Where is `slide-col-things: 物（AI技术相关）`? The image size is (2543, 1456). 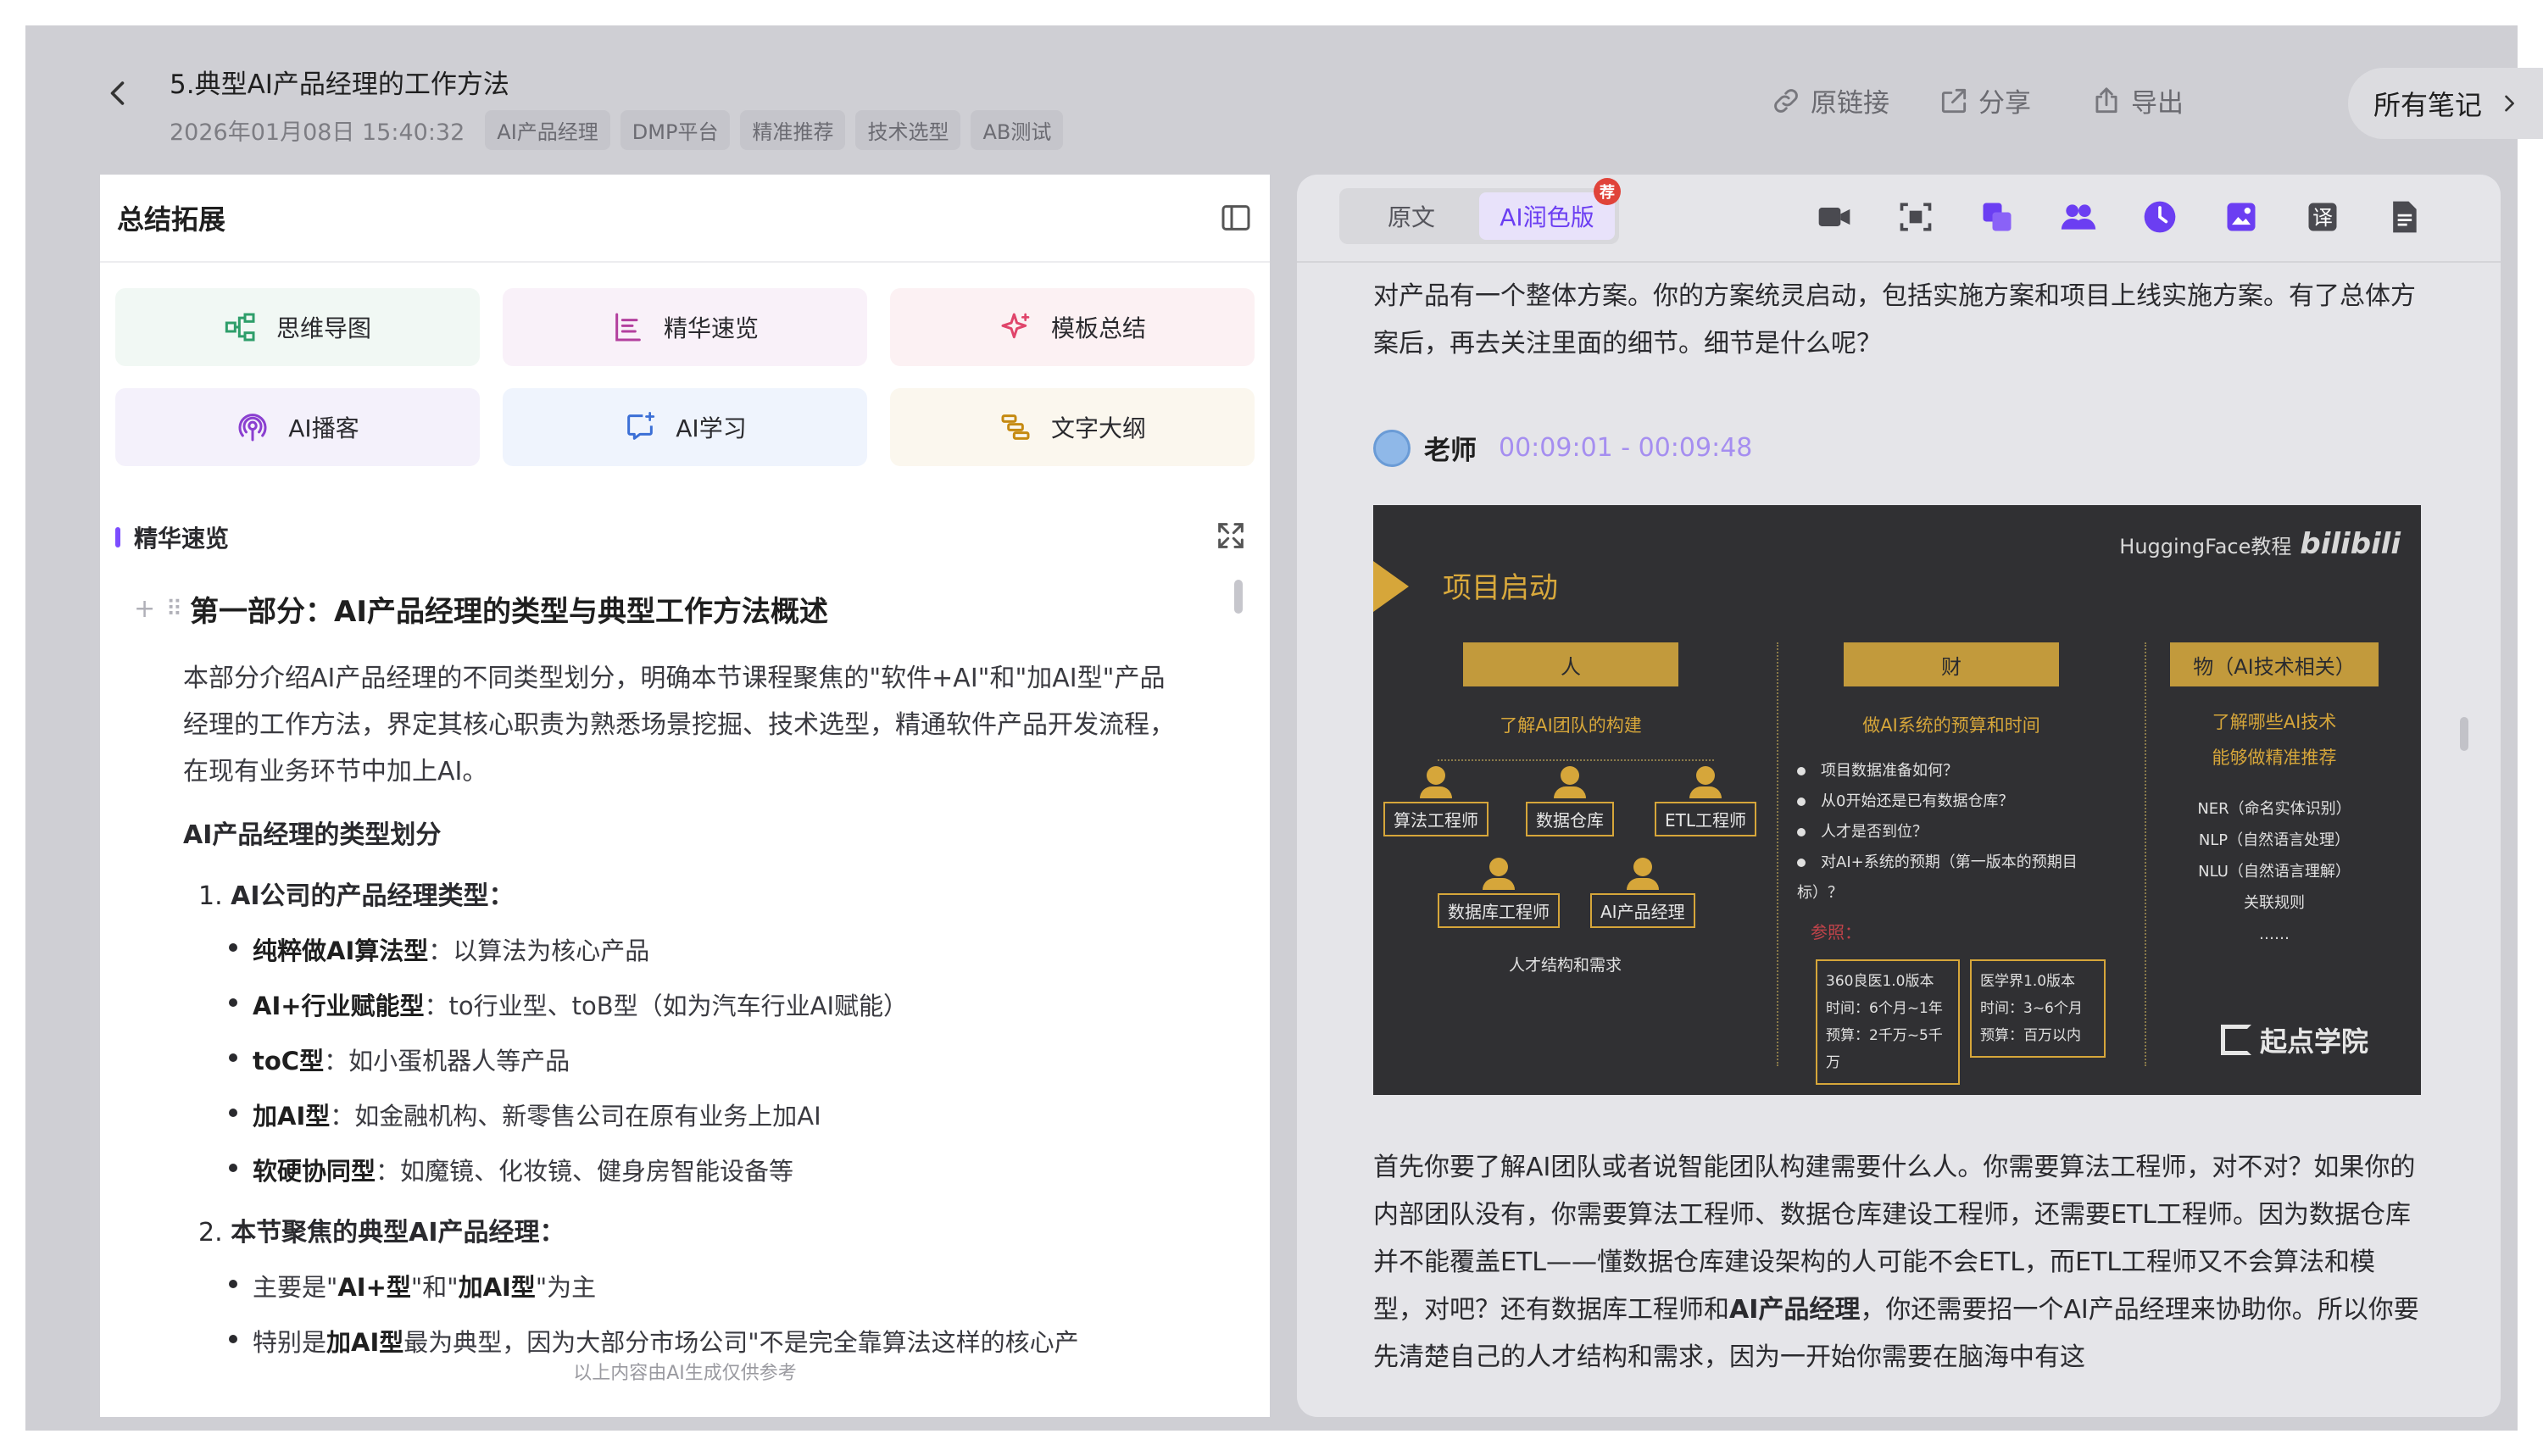
slide-col-things: 物（AI技术相关） is located at coordinates (2274, 664).